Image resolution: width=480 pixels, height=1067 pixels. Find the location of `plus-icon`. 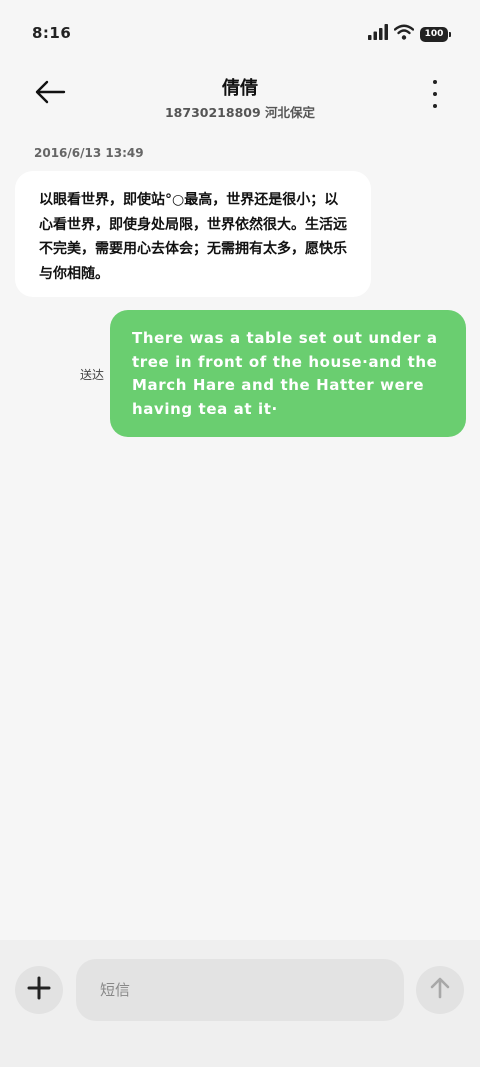

plus-icon is located at coordinates (39, 990).